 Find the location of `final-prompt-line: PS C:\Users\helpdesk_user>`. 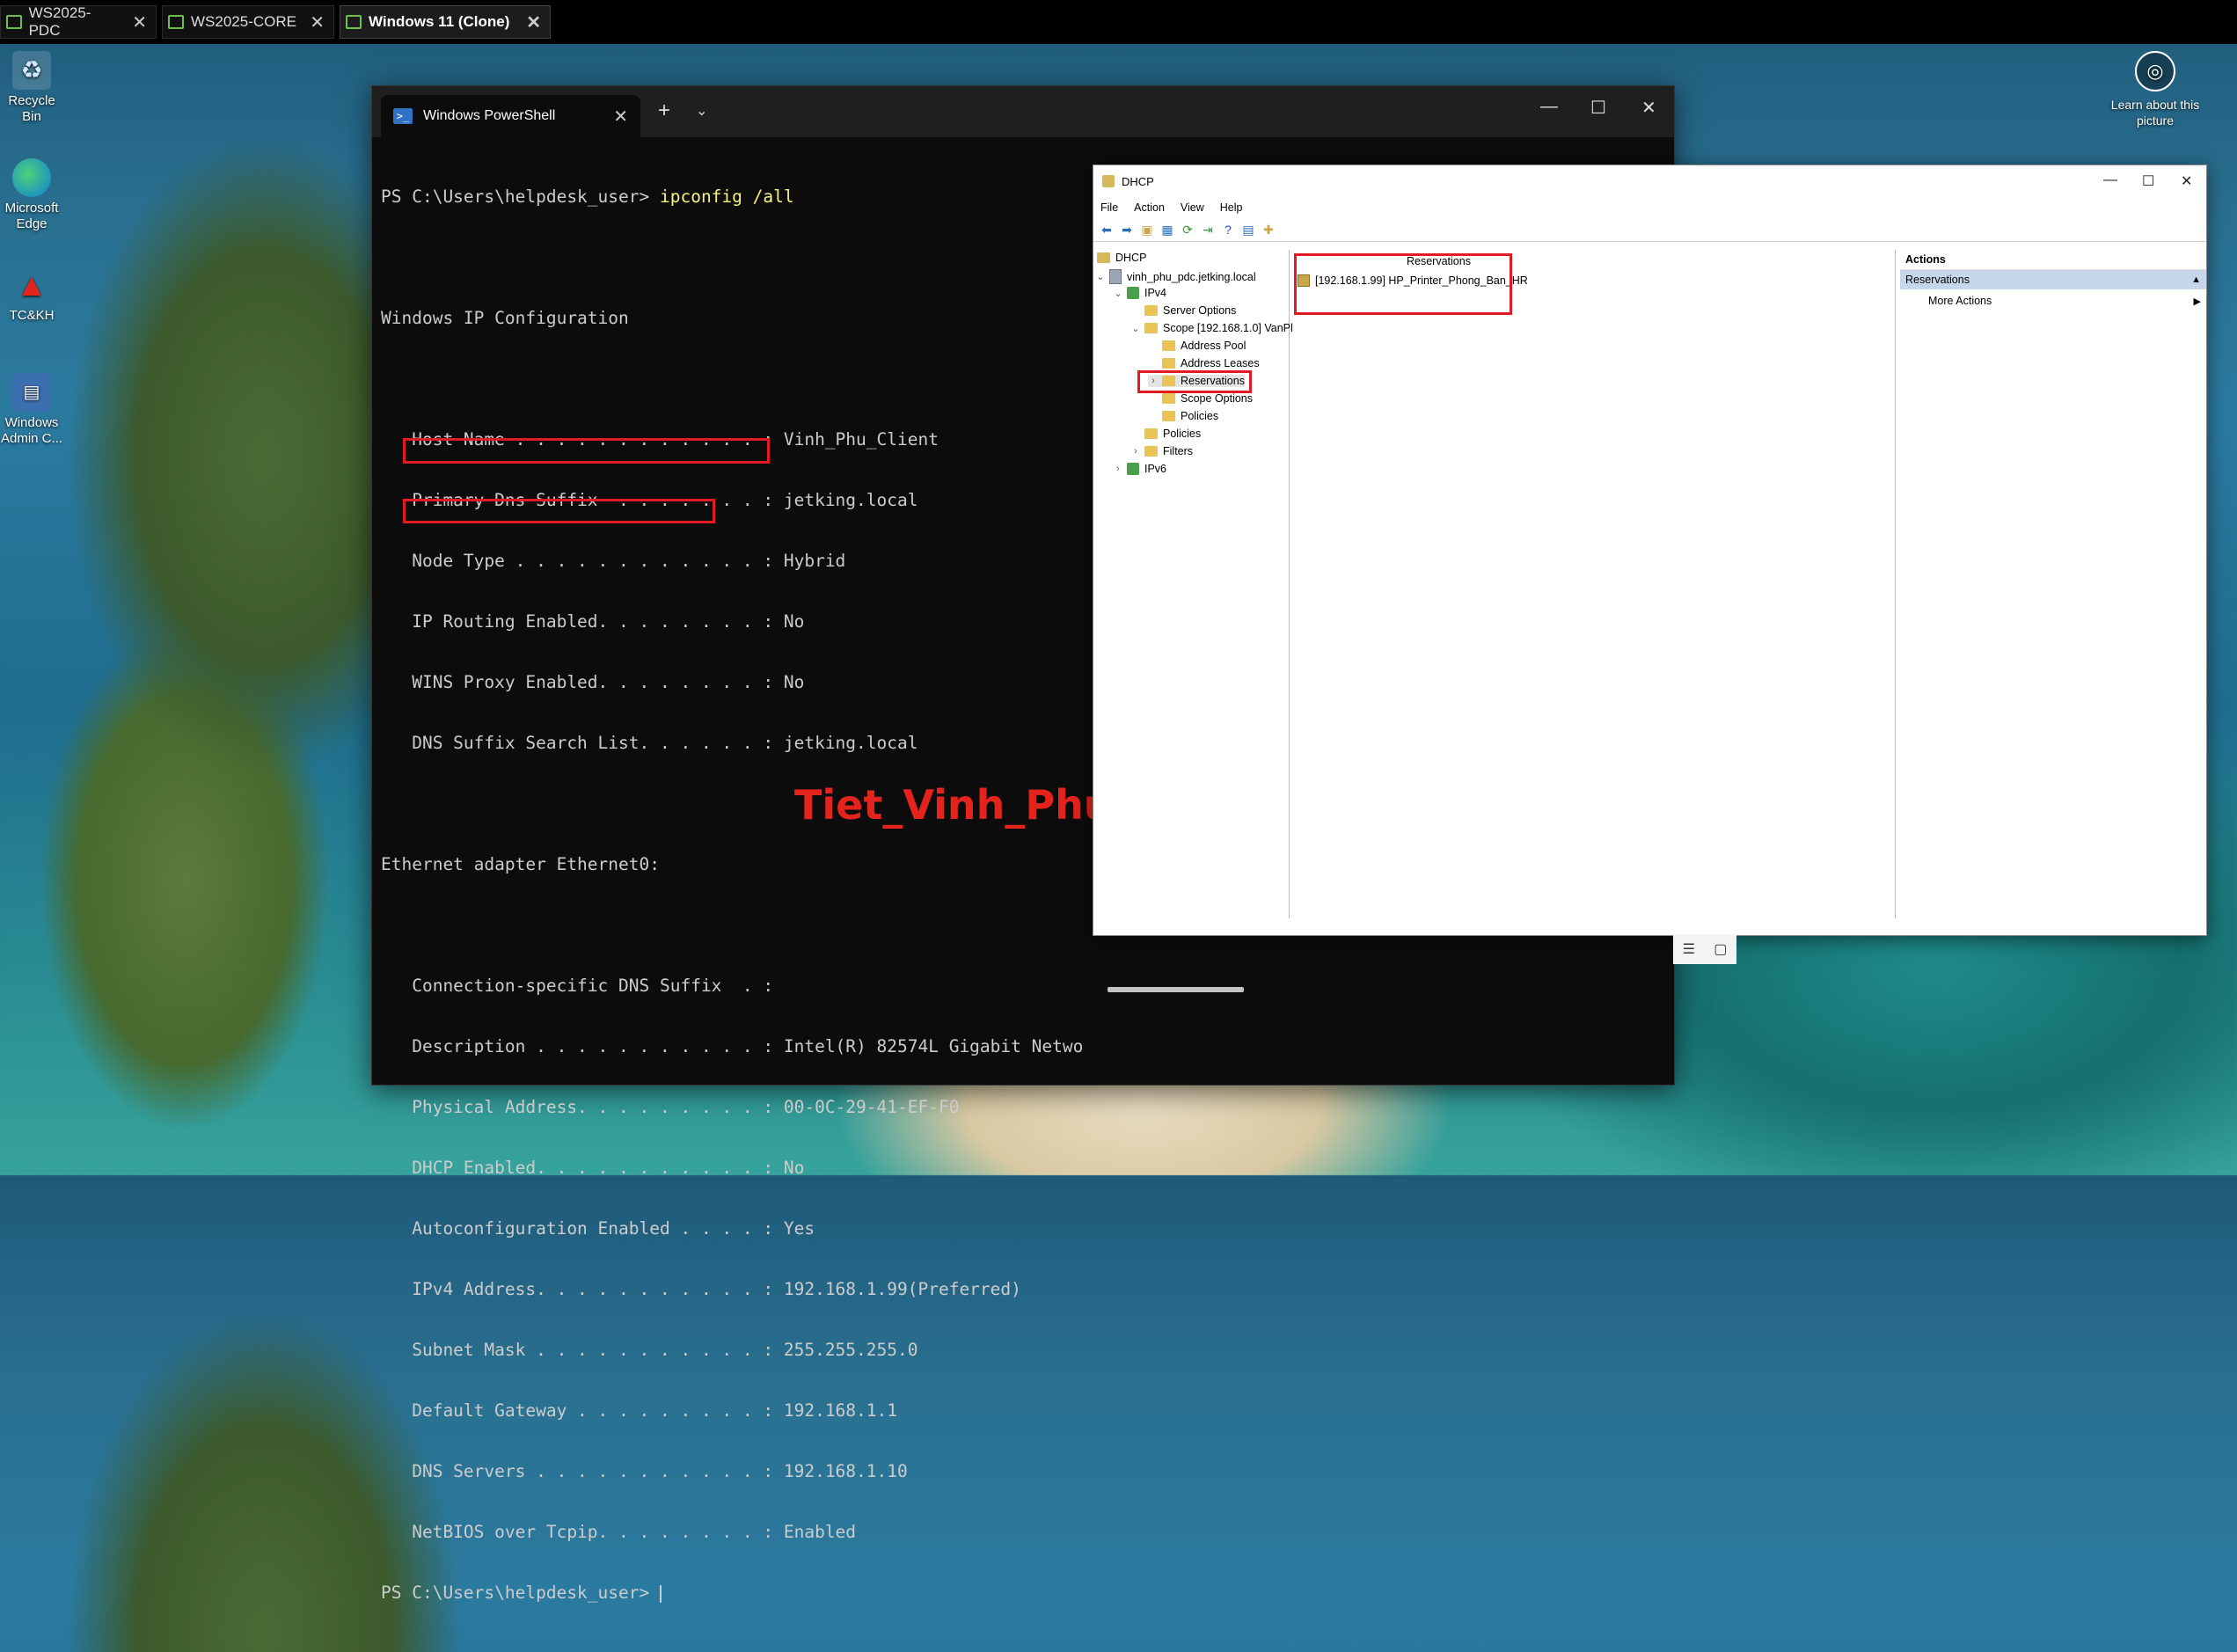

final-prompt-line: PS C:\Users\helpdesk_user> is located at coordinates (1023, 1593).